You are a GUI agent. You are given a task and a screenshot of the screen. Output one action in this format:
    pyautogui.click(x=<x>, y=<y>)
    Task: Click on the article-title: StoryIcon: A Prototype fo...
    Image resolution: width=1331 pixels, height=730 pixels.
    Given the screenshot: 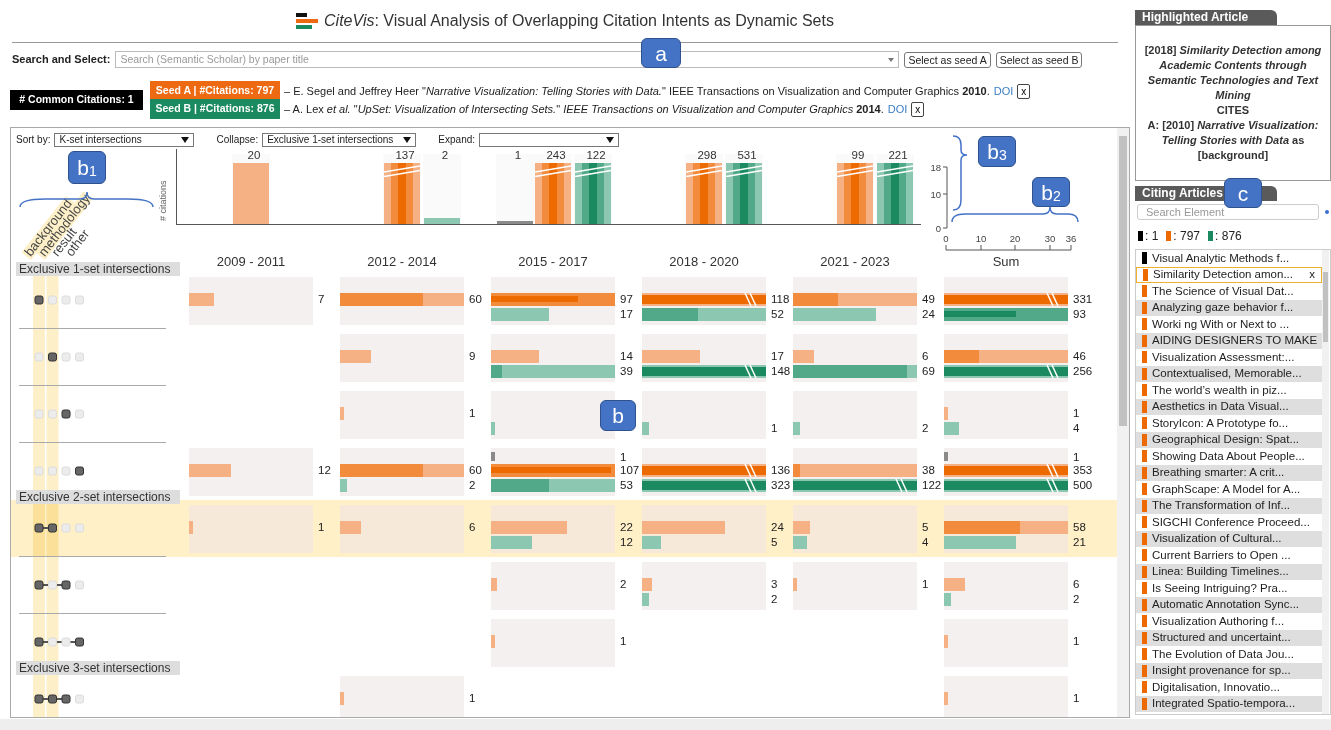 What is the action you would take?
    pyautogui.click(x=1220, y=423)
    